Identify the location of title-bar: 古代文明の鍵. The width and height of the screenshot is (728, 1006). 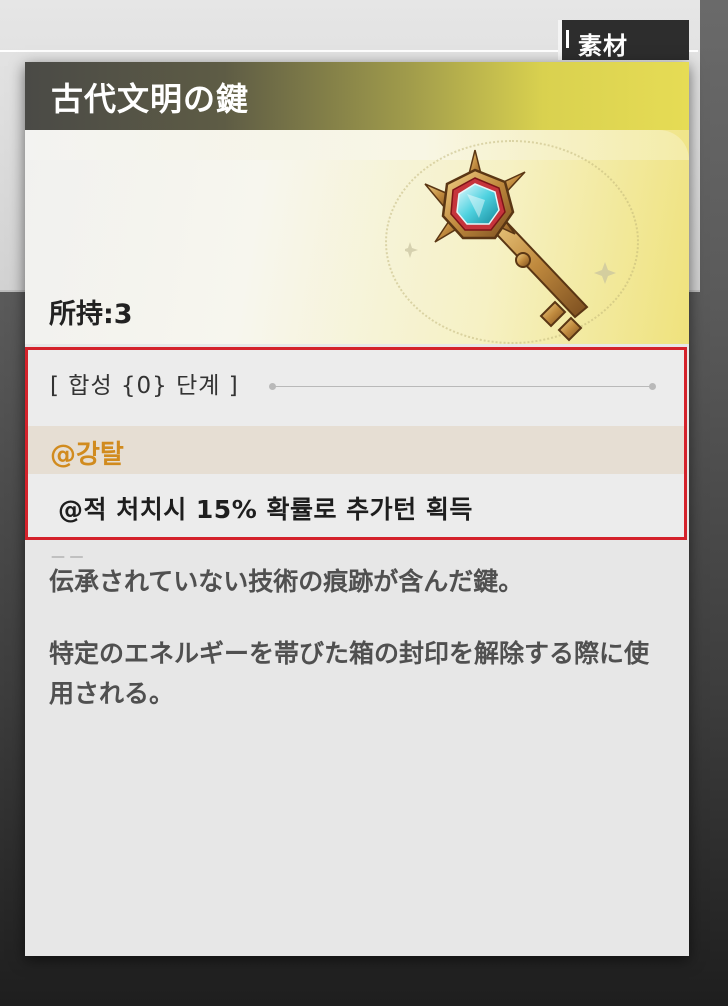
(357, 96).